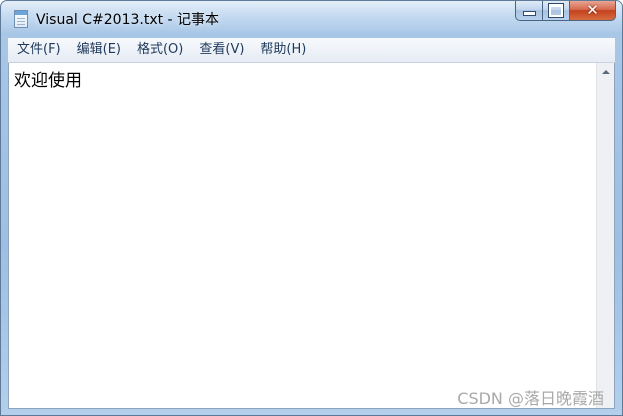 The height and width of the screenshot is (416, 623). What do you see at coordinates (283, 50) in the screenshot?
I see `menu-help: 帮助(H)` at bounding box center [283, 50].